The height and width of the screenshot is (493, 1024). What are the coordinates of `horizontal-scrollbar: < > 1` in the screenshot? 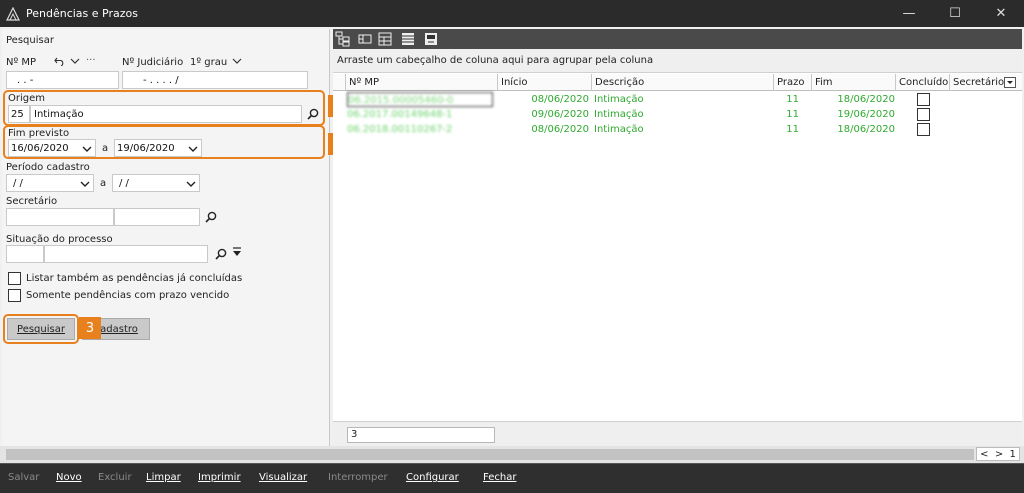 It's located at (512, 454).